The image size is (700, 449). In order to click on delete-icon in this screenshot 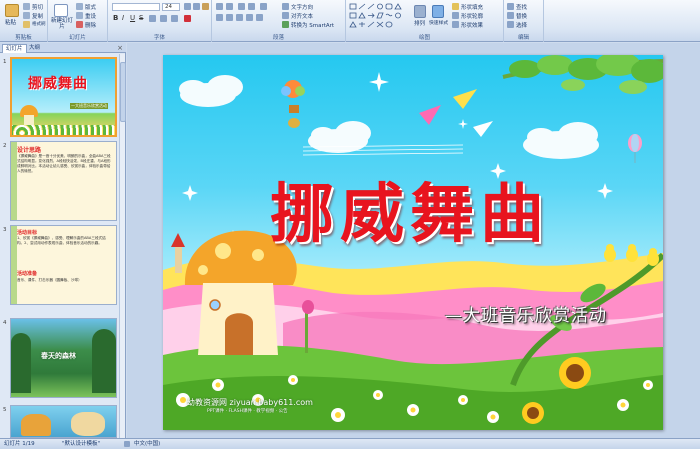, I will do `click(79, 24)`.